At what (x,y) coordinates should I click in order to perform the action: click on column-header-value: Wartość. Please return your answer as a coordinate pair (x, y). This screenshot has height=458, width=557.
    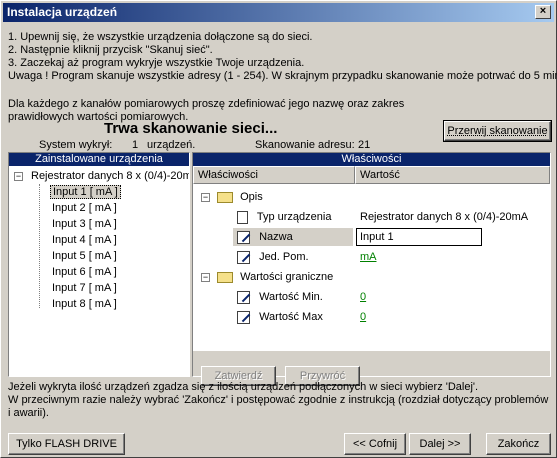
    Looking at the image, I should click on (452, 175).